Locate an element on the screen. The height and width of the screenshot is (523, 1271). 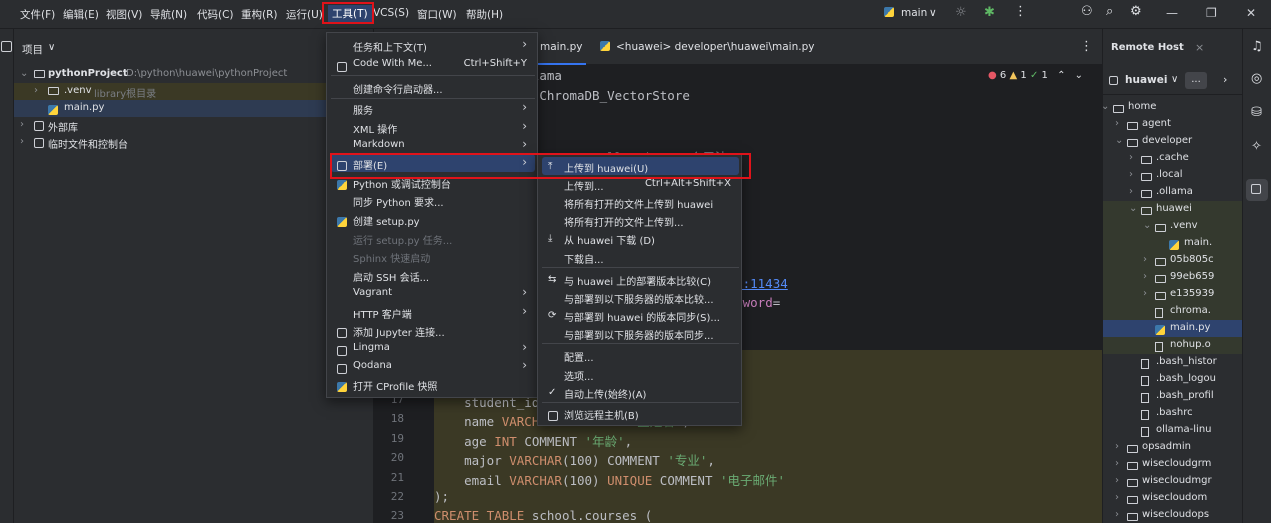
remote-tree-item: main.py is located at coordinates (1172, 328).